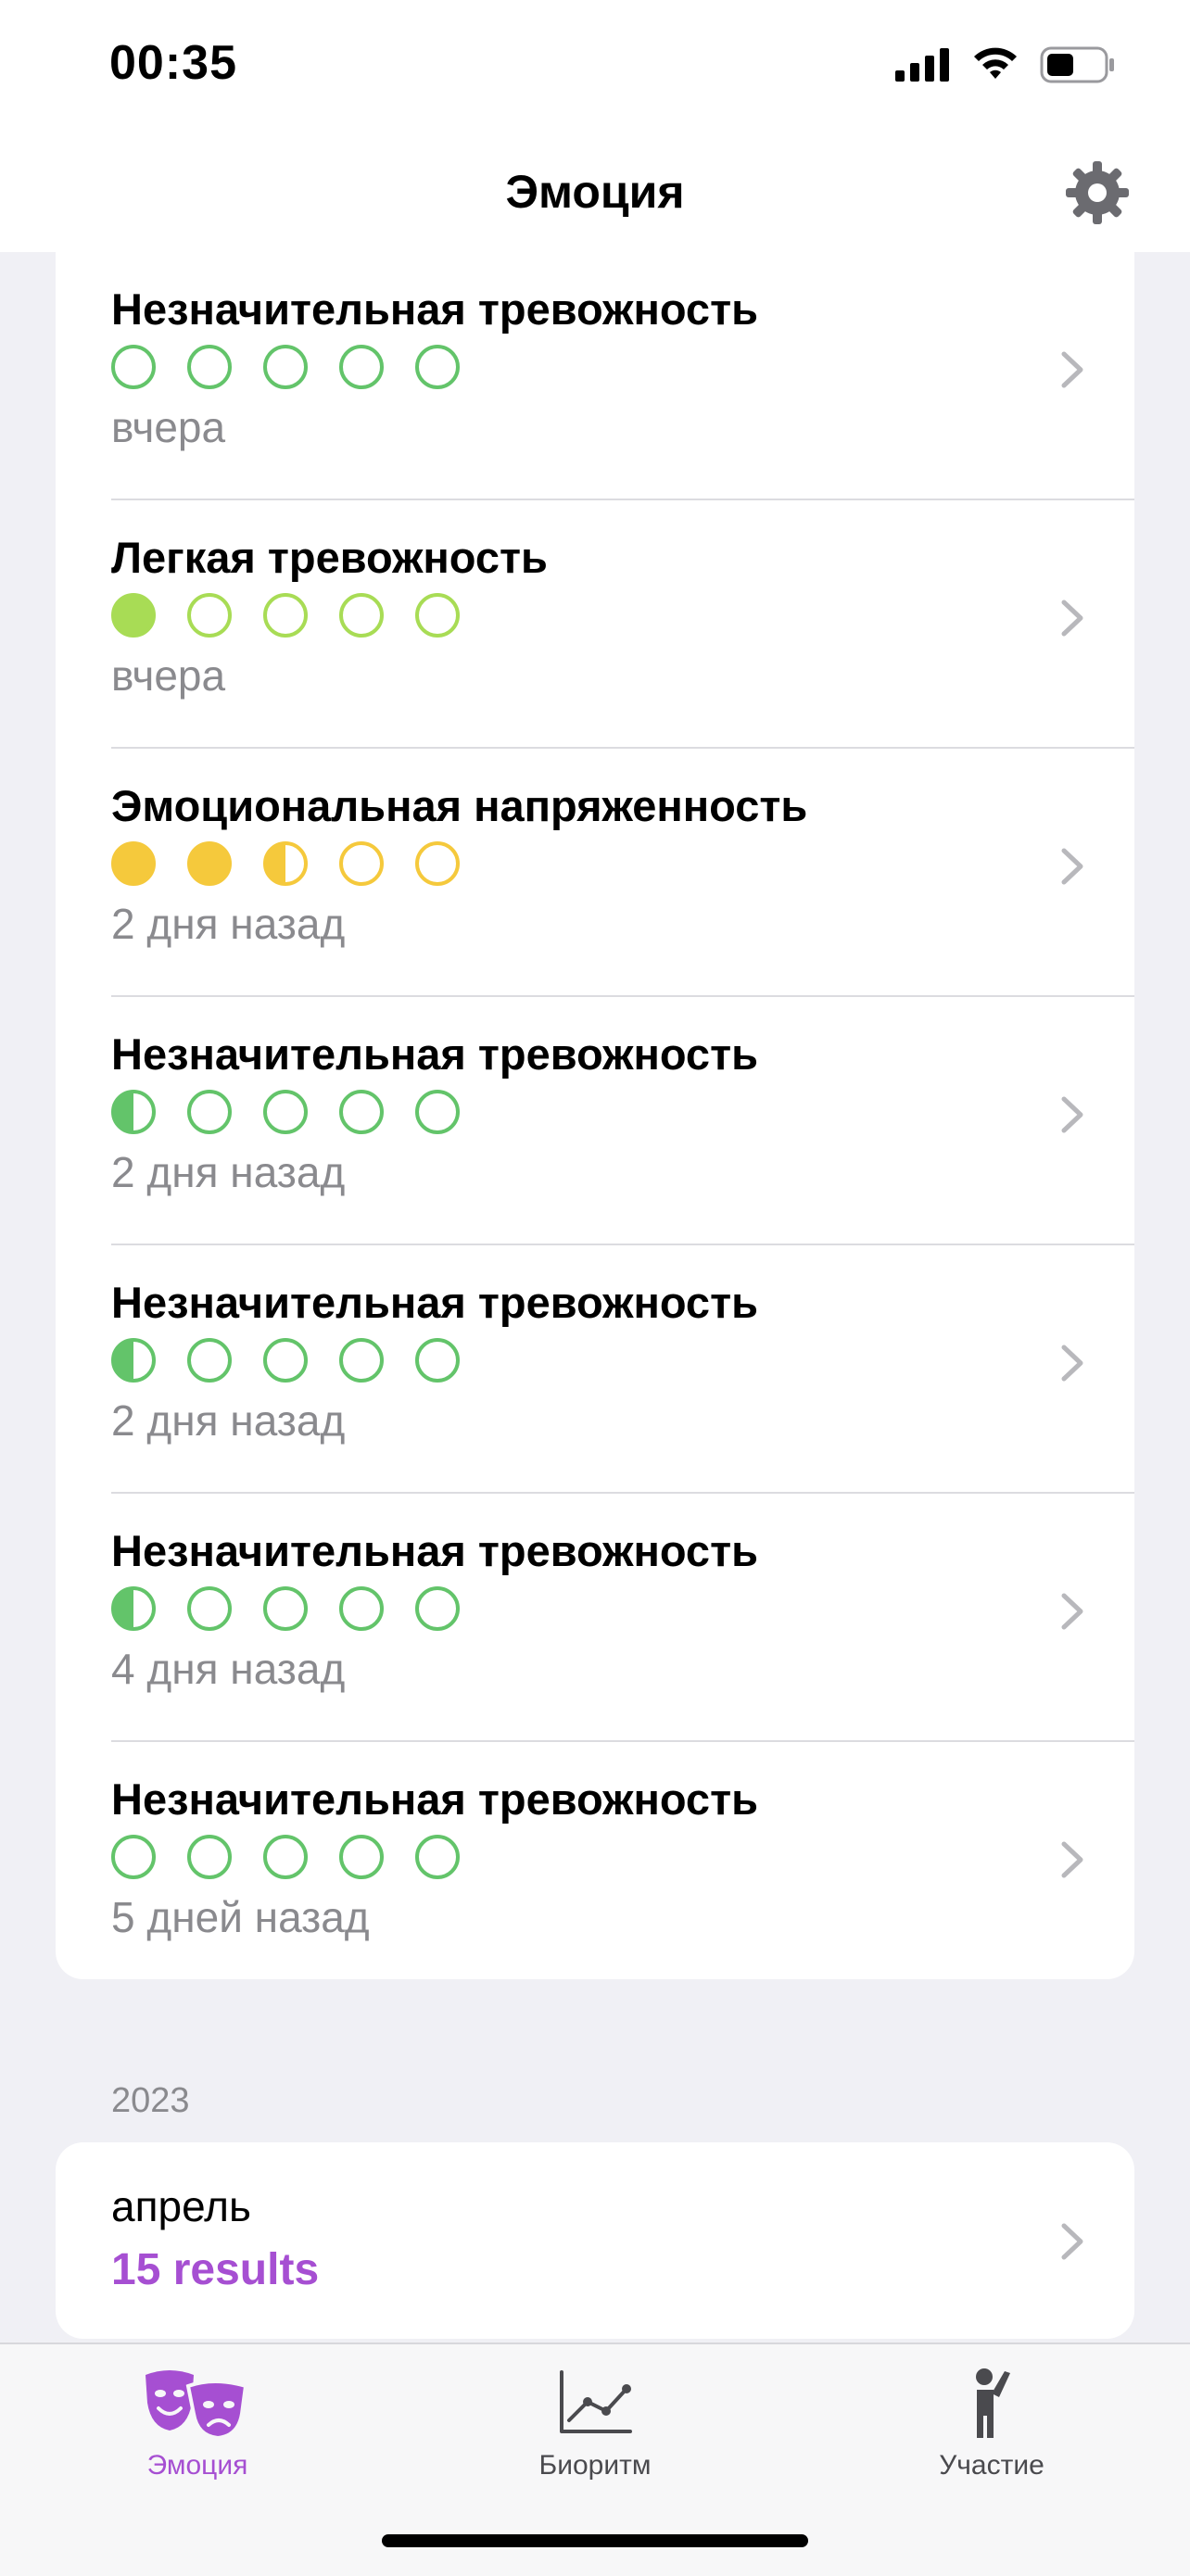 This screenshot has width=1190, height=2576. Describe the element at coordinates (595, 624) in the screenshot. I see `list-item: Легкая тревожность вчера` at that location.